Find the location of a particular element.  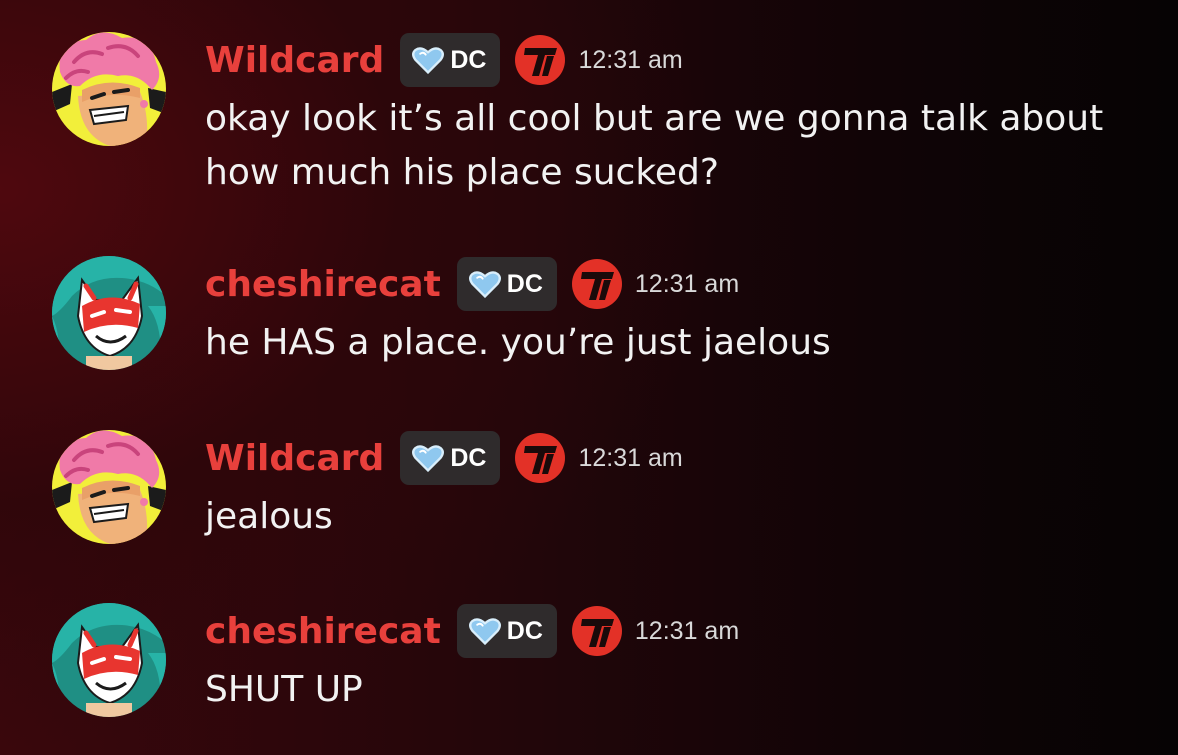

message-line: he HAS a place. you’re just jaelous is located at coordinates (518, 342).